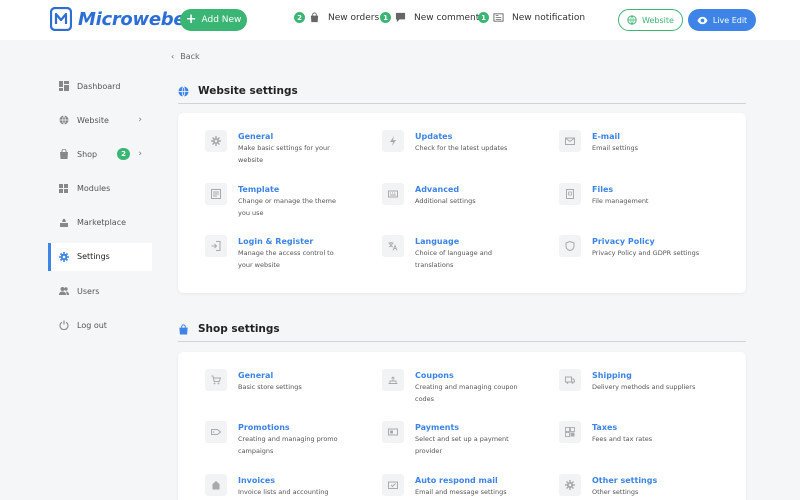 The height and width of the screenshot is (500, 800). Describe the element at coordinates (461, 492) in the screenshot. I see `item-desc: Email and message settings` at that location.